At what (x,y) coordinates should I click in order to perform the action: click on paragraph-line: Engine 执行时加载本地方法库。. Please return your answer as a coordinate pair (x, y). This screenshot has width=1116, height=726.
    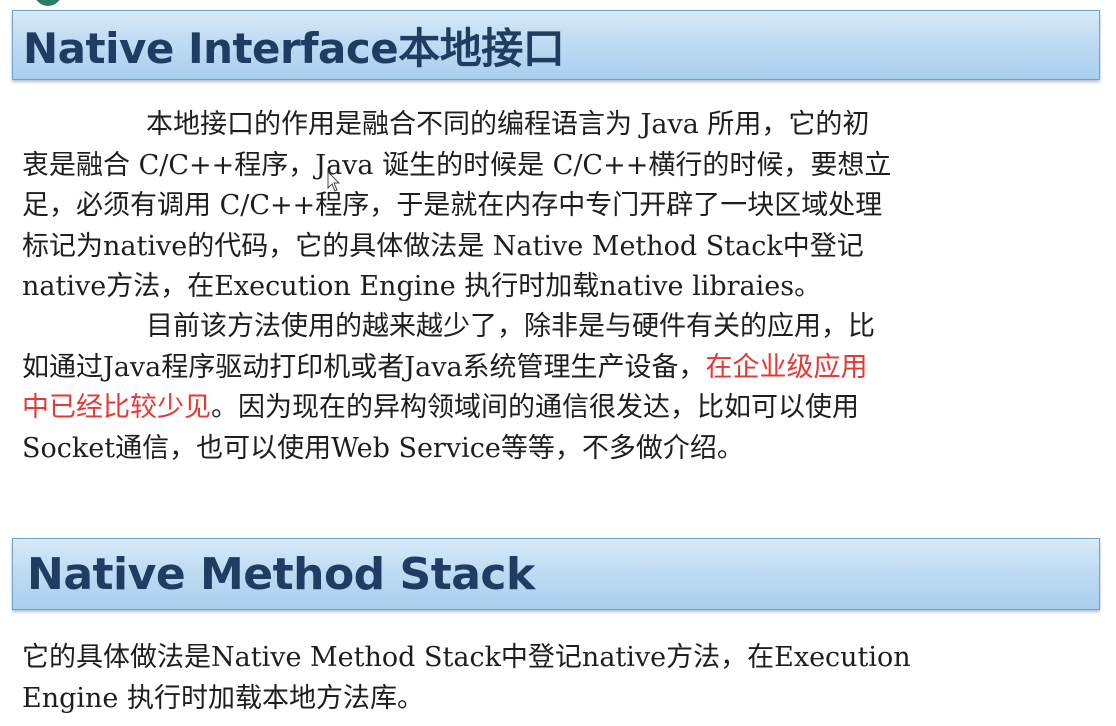
    Looking at the image, I should click on (223, 698).